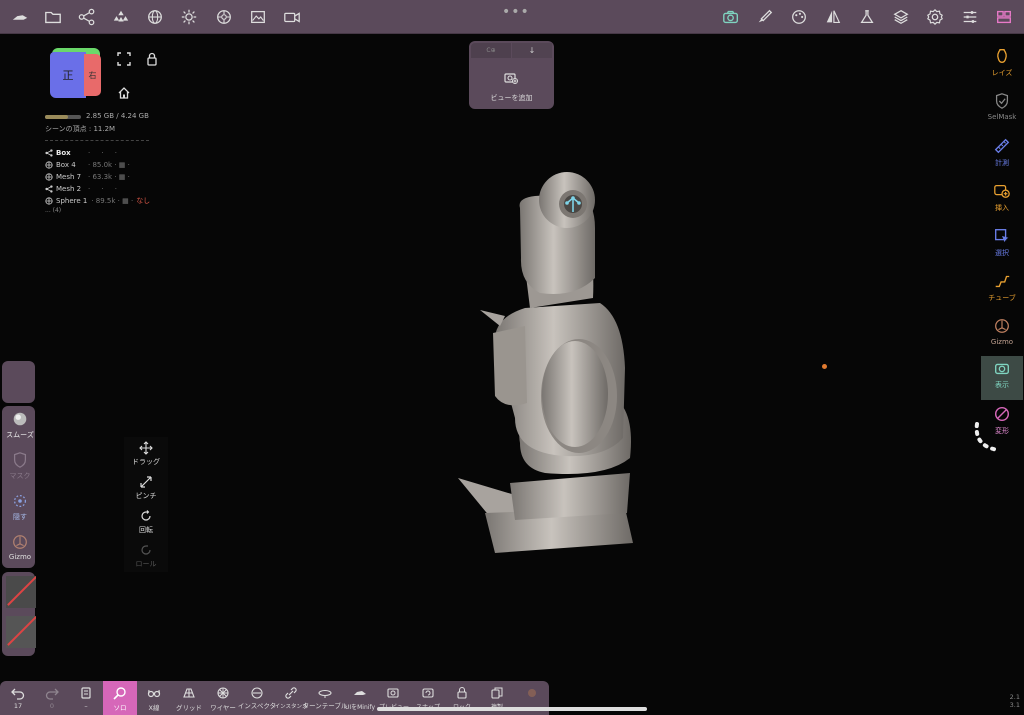  I want to click on add-view-camera-icon, so click(511, 78).